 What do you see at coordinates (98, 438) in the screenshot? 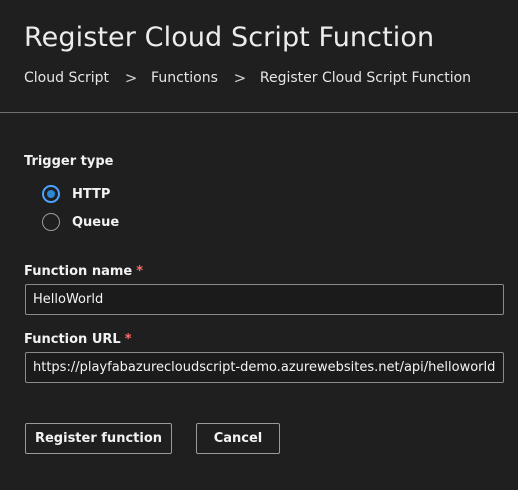
I see `register-function-button: Register function` at bounding box center [98, 438].